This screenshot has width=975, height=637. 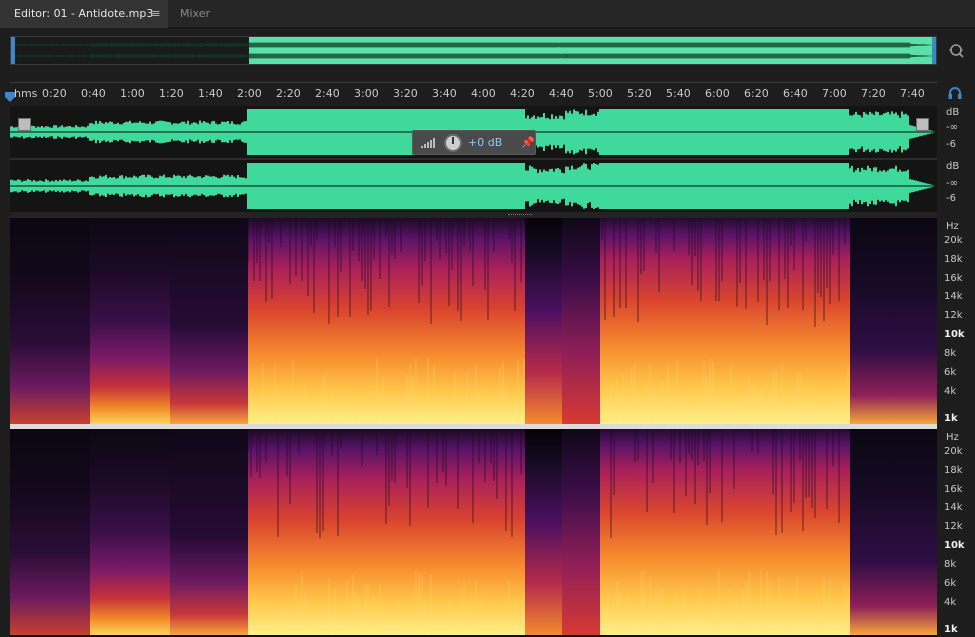 I want to click on db-minus6-bottom: -6, so click(x=951, y=198).